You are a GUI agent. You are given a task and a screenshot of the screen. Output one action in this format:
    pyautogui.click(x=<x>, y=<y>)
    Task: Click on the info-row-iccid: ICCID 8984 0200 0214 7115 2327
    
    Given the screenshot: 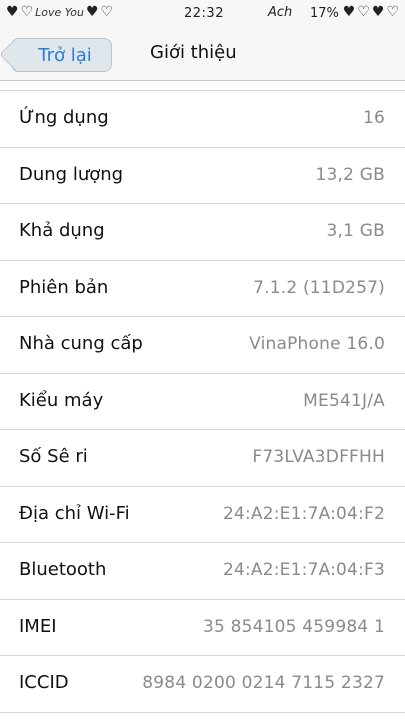 What is the action you would take?
    pyautogui.click(x=202, y=684)
    